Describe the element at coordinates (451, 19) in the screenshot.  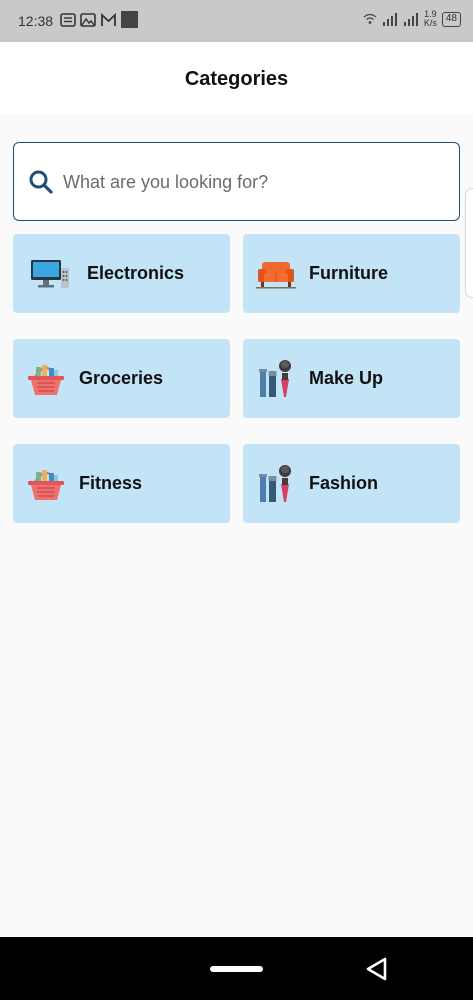
I see `battery-indicator: 48` at that location.